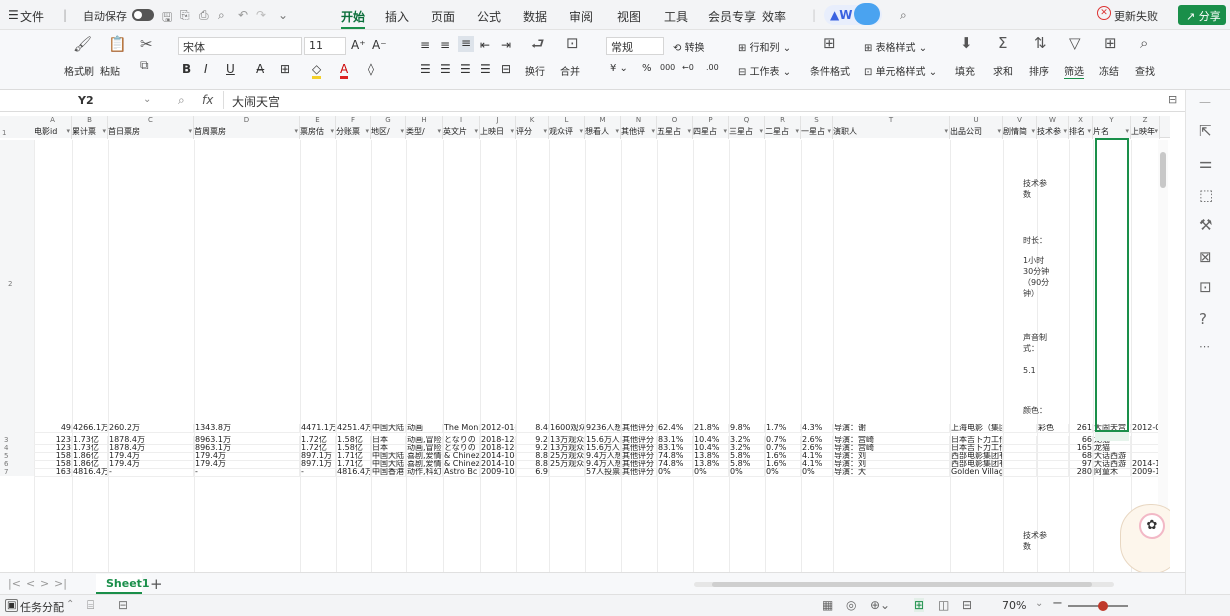  What do you see at coordinates (570, 70) in the screenshot?
I see `merge-label: 合并` at bounding box center [570, 70].